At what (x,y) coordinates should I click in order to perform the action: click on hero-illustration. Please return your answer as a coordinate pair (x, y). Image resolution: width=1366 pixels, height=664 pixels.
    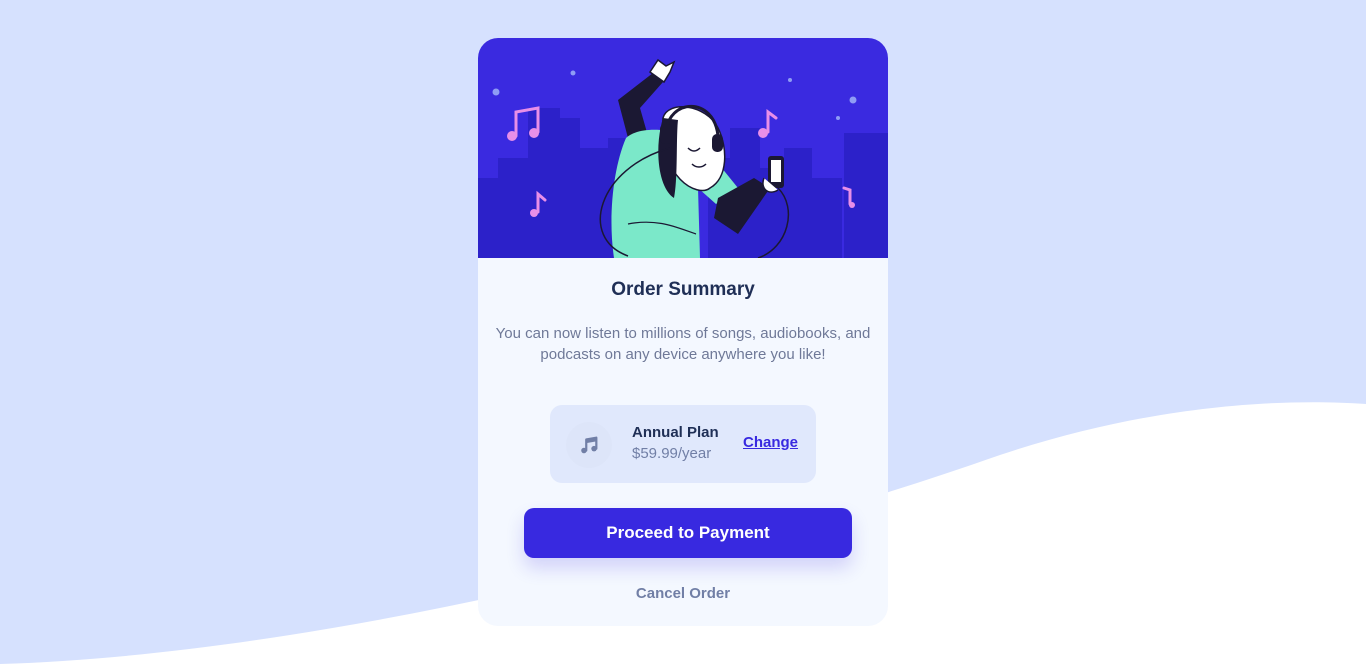
    Looking at the image, I should click on (683, 148).